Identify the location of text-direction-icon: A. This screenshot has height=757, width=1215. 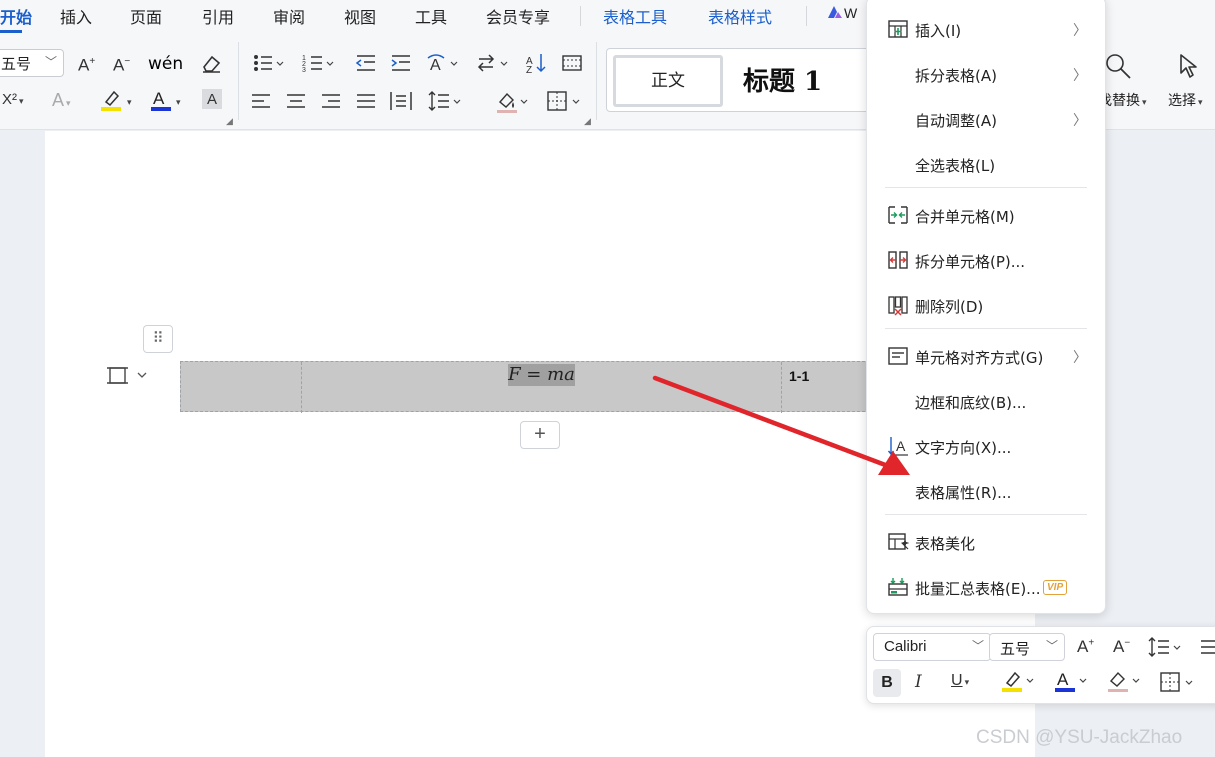
(897, 446).